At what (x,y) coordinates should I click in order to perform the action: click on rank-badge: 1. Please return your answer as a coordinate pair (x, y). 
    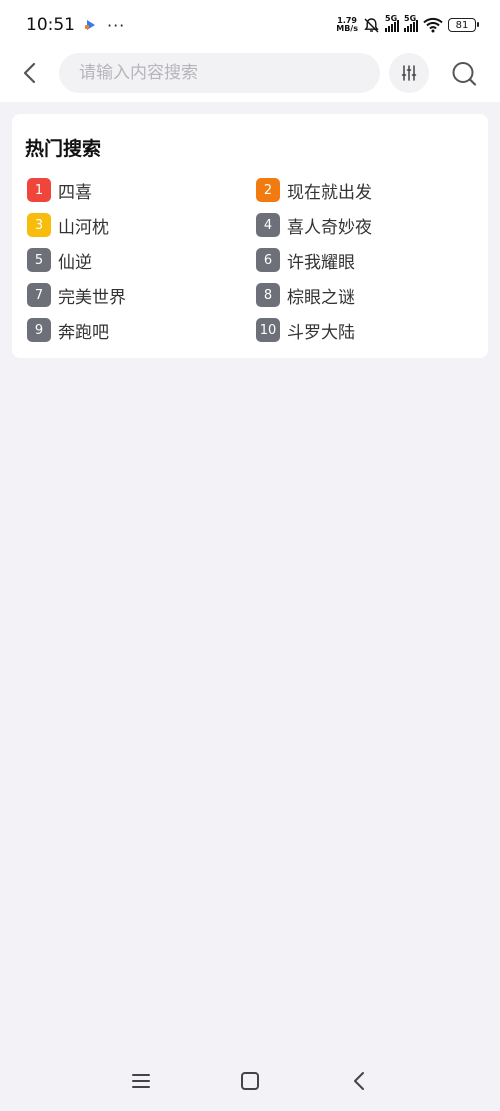
    Looking at the image, I should click on (39, 190).